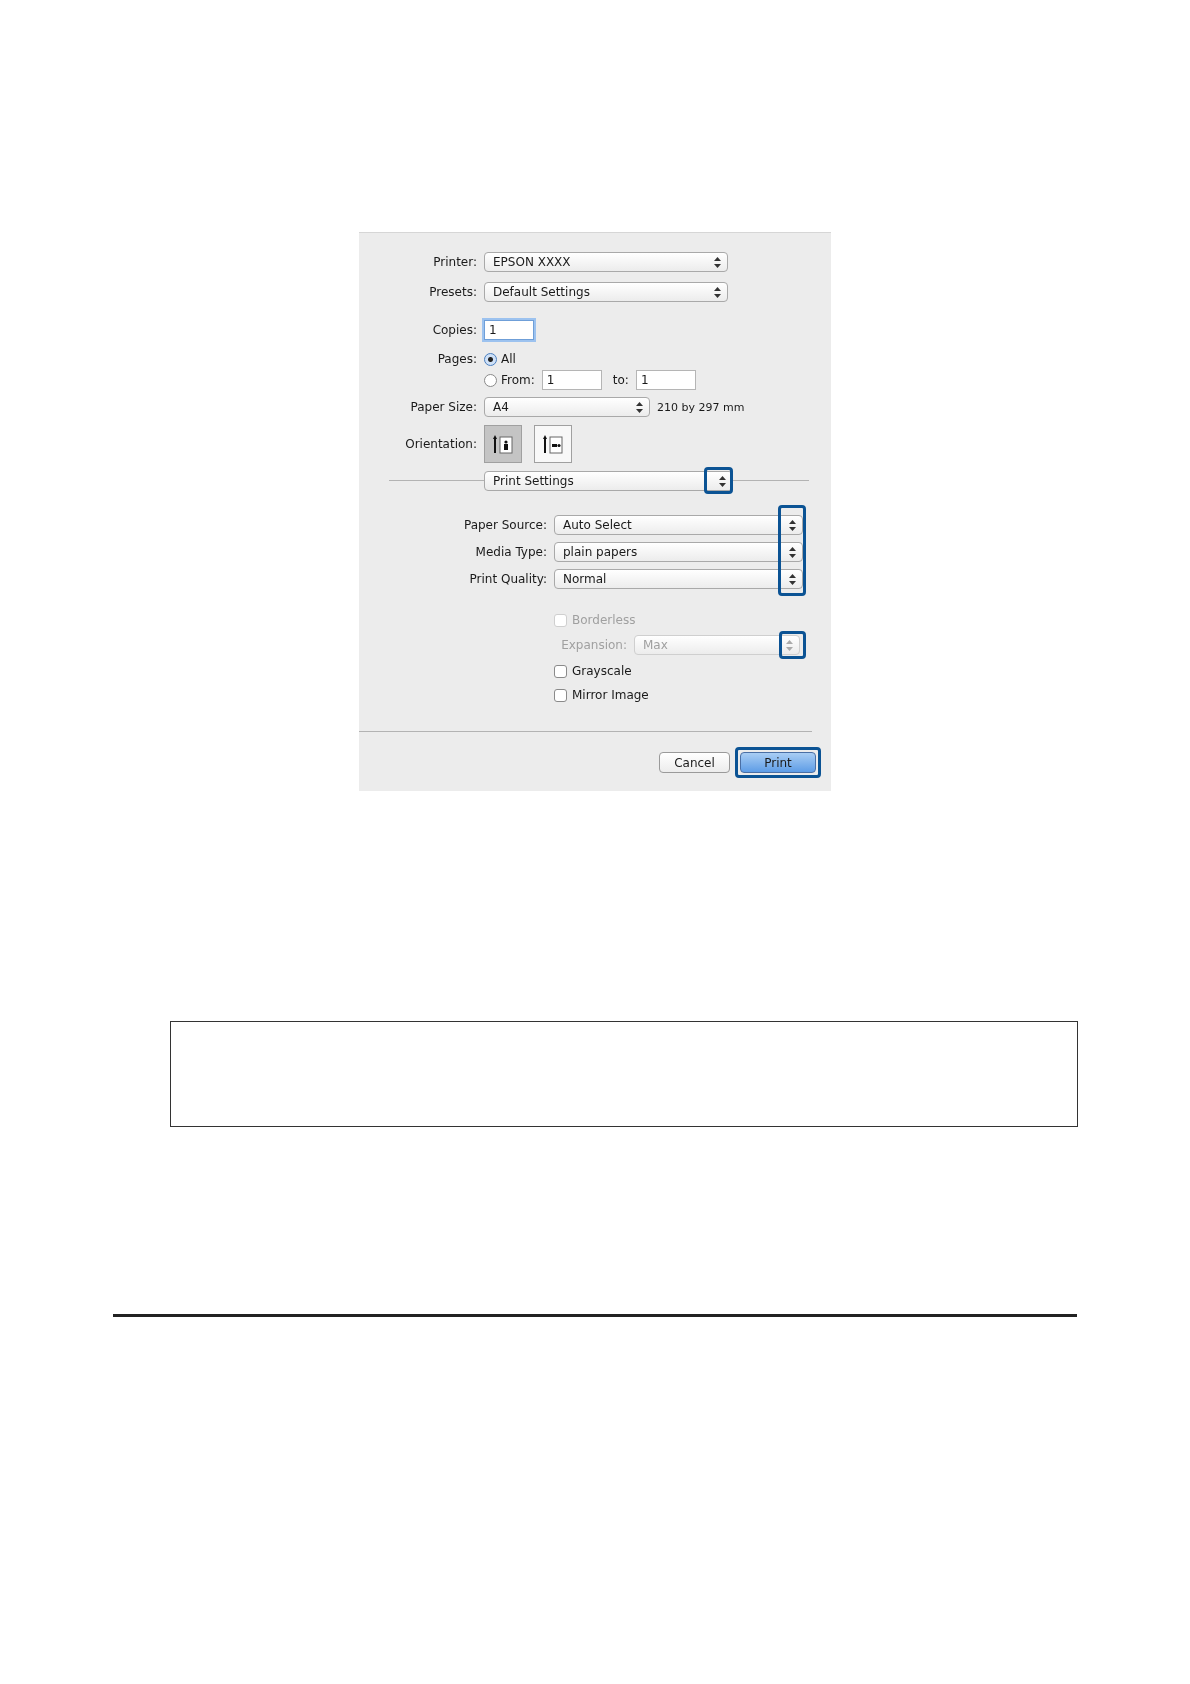 The height and width of the screenshot is (1684, 1190). I want to click on landscape-page-icon, so click(553, 444).